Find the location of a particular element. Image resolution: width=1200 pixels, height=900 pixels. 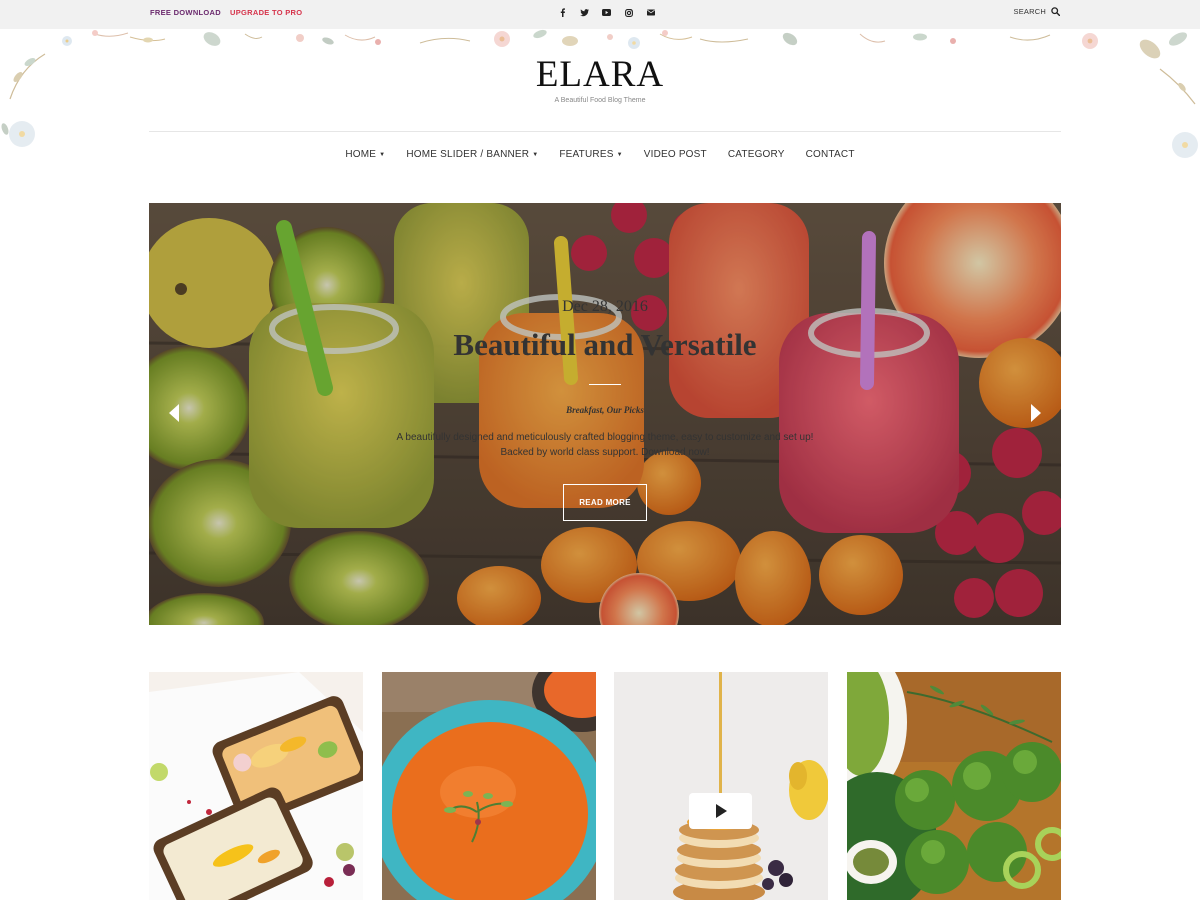

email-icon is located at coordinates (650, 12).